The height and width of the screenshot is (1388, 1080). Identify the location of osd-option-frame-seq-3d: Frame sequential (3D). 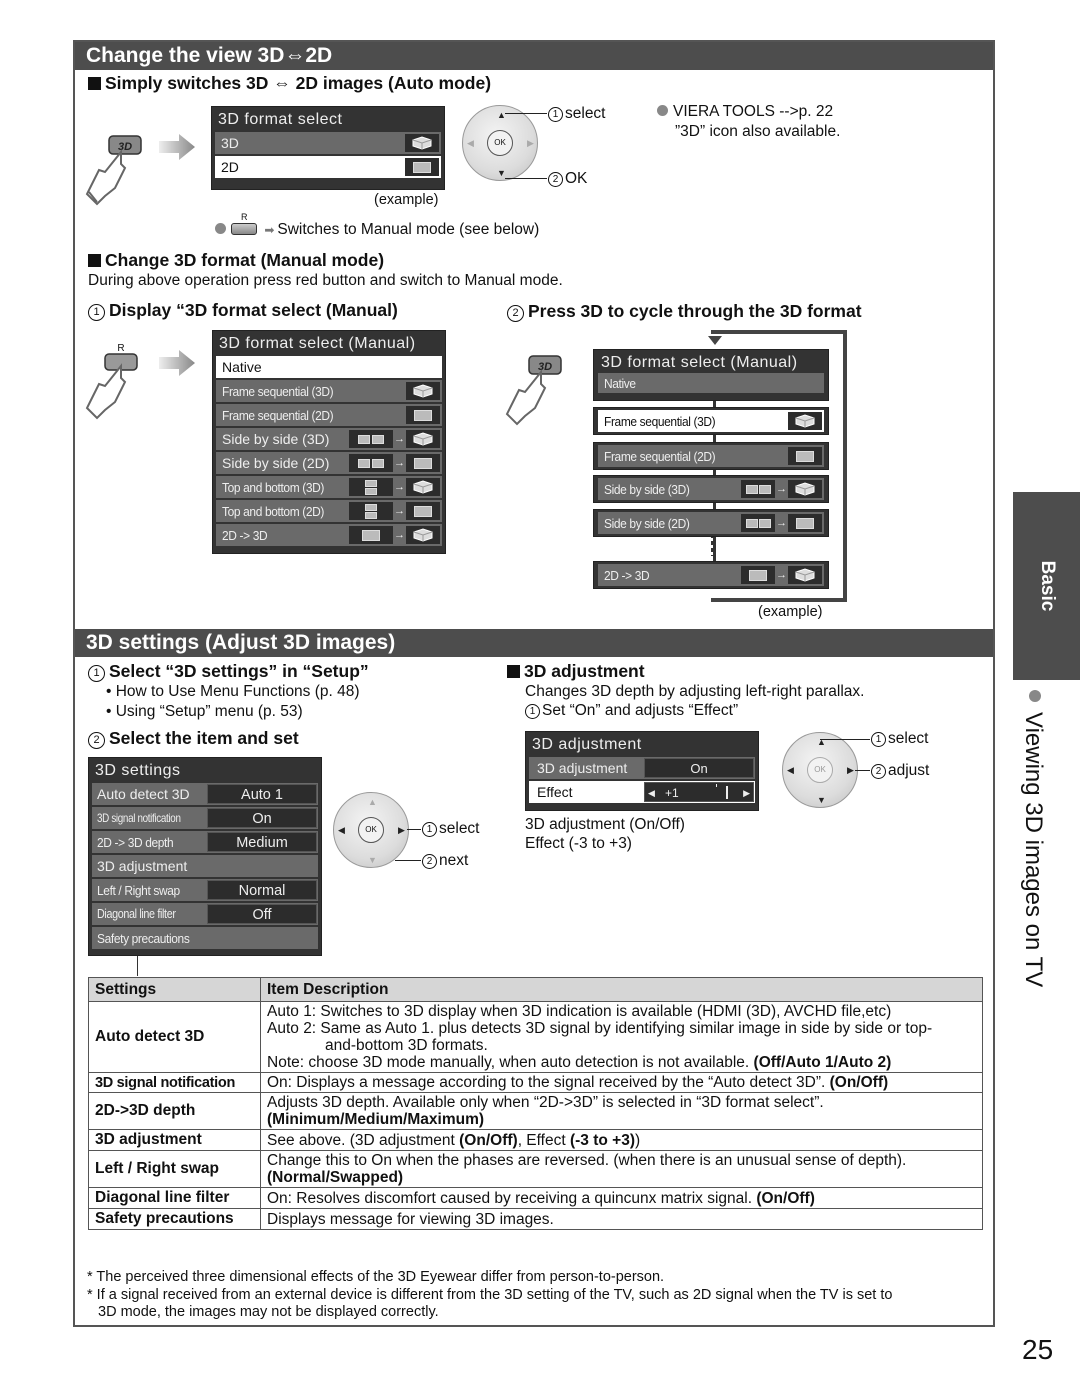
(329, 391).